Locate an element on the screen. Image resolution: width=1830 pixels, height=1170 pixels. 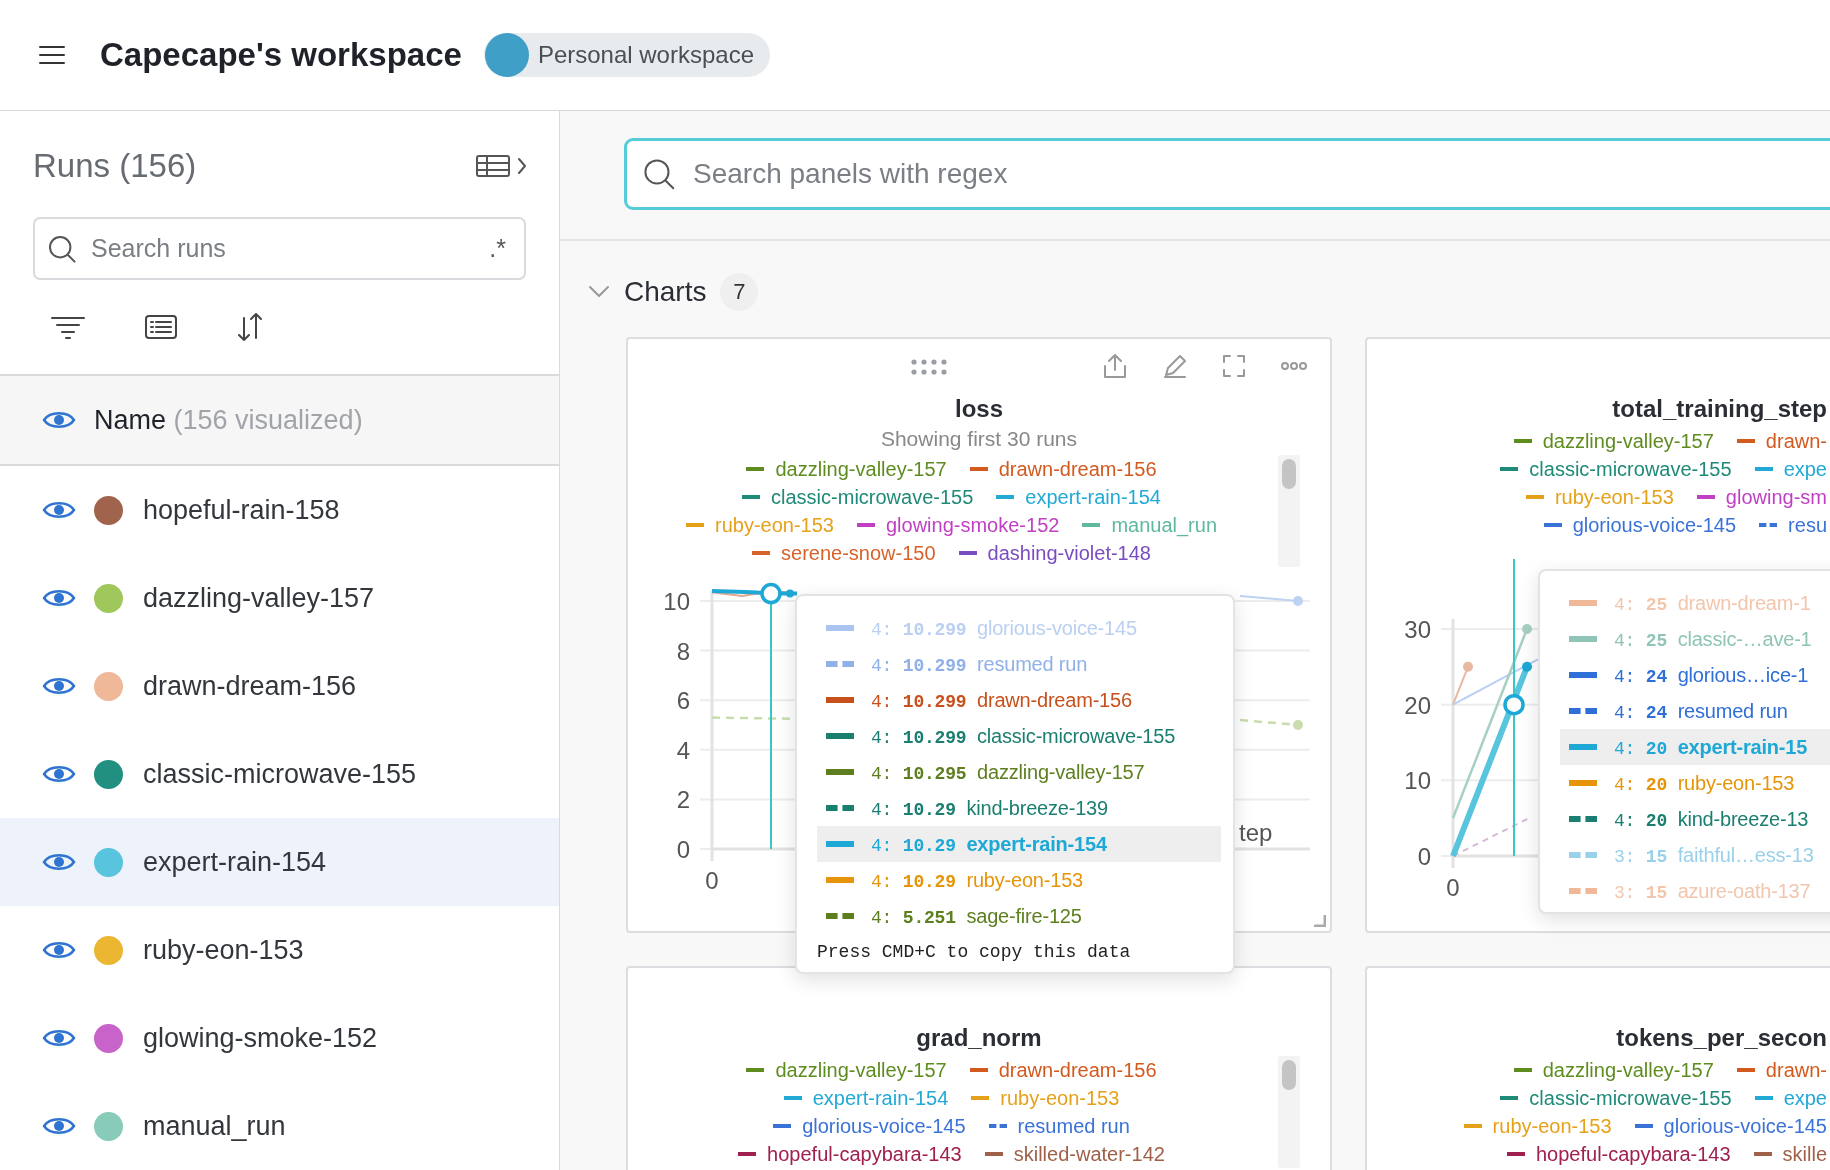
runs-title: Runs (156) is located at coordinates (115, 166).